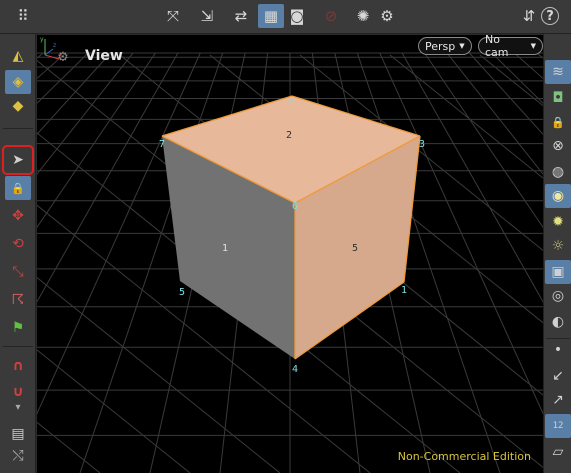 Image resolution: width=571 pixels, height=473 pixels. I want to click on point-label: 6, so click(295, 206).